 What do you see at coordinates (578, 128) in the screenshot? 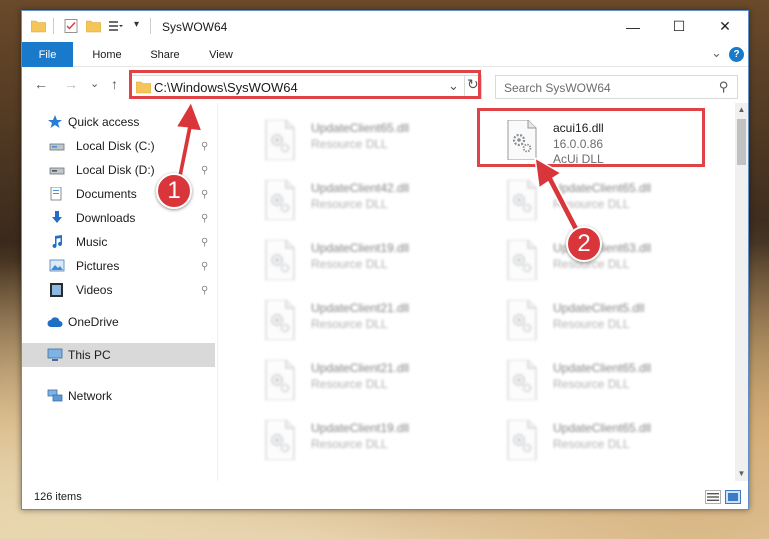
I see `file-name: acui16.dll` at bounding box center [578, 128].